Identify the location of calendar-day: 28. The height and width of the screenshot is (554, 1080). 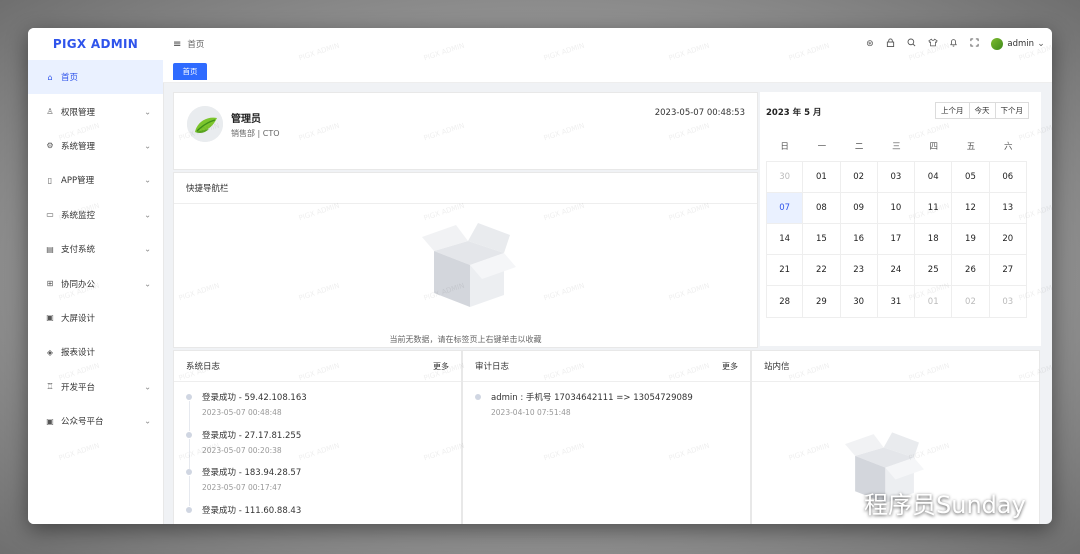
(785, 302).